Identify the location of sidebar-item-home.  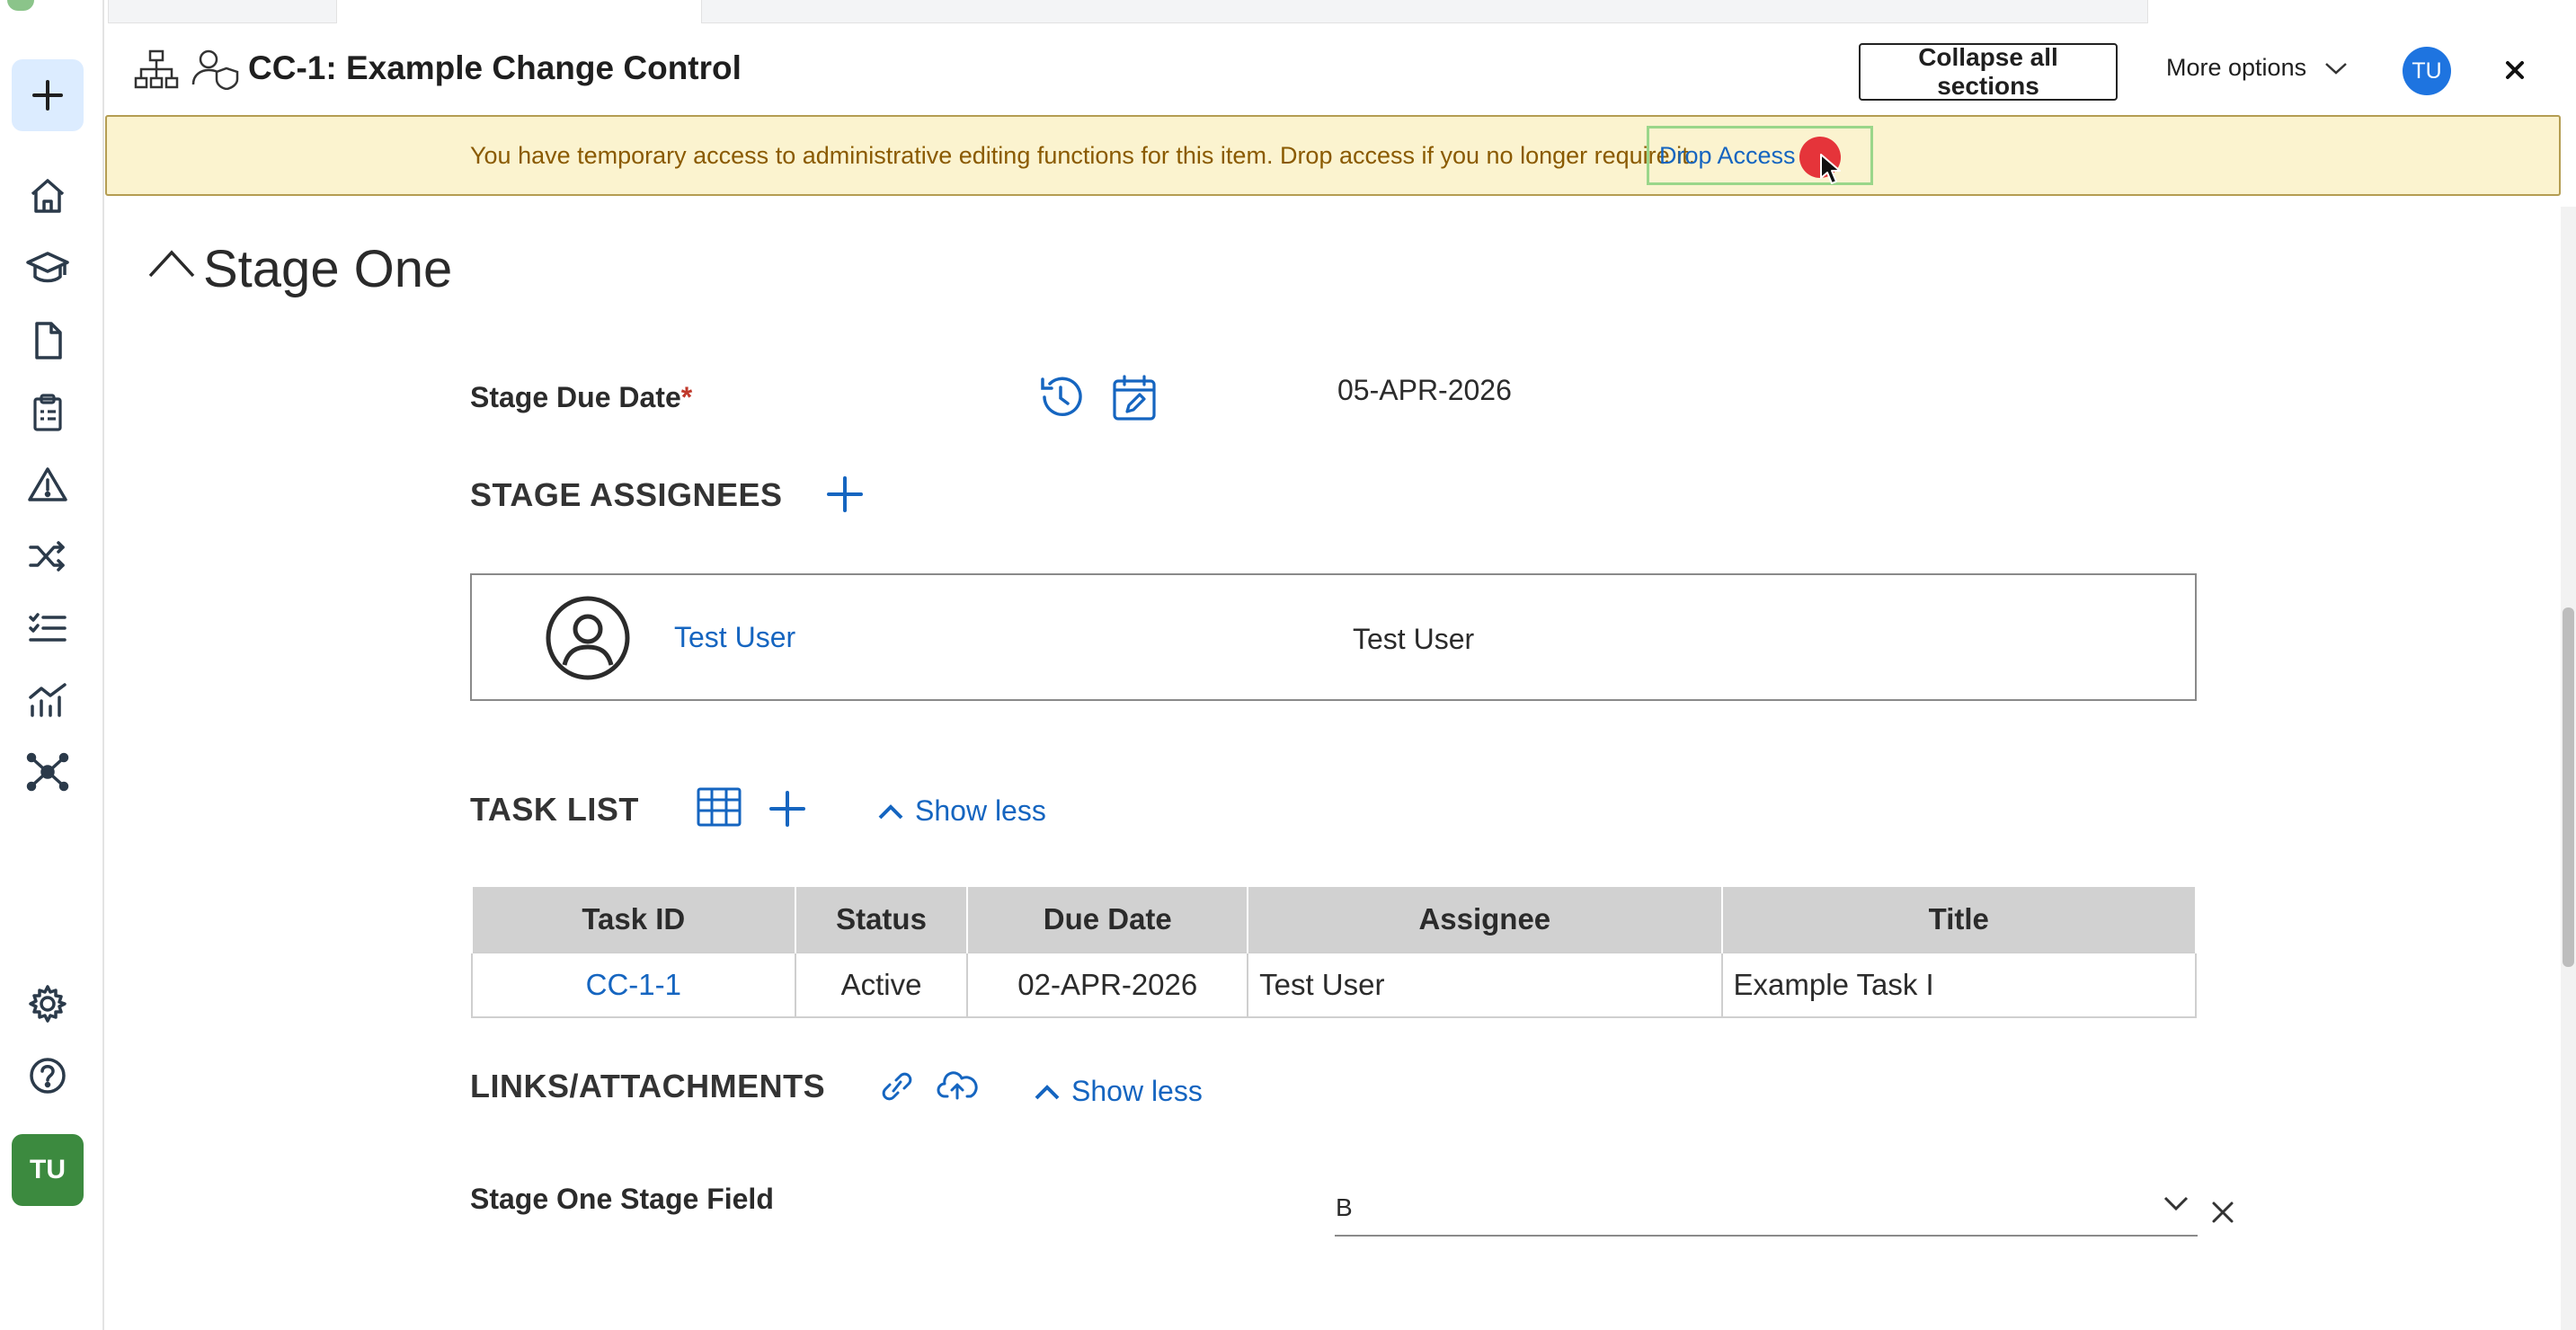
(47, 195).